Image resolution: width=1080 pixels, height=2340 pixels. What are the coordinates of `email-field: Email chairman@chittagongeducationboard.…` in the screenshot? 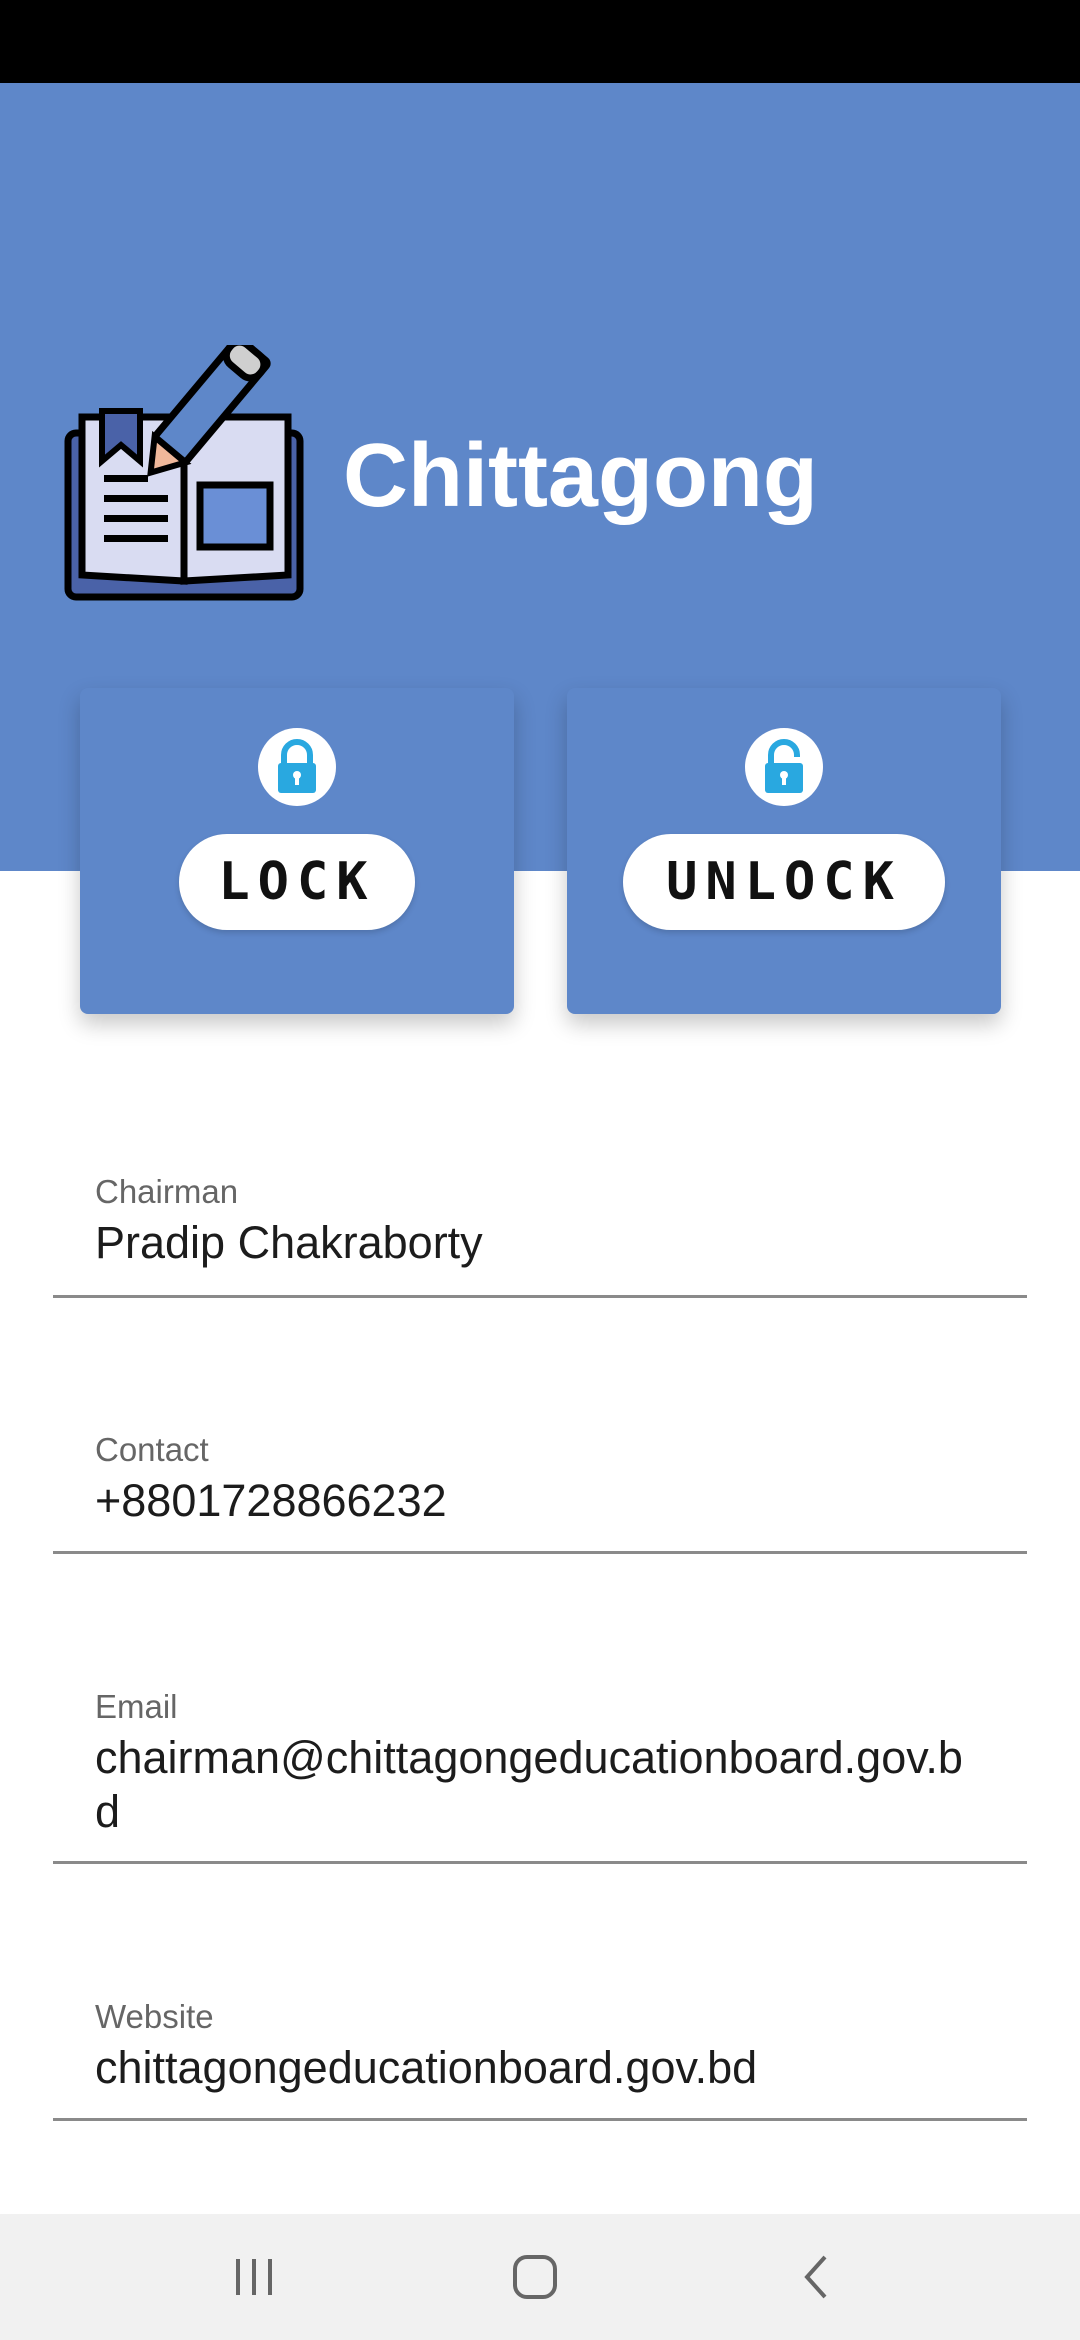 It's located at (540, 1775).